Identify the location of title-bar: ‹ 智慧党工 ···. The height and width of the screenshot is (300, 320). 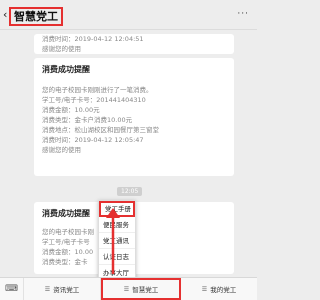
(128, 15).